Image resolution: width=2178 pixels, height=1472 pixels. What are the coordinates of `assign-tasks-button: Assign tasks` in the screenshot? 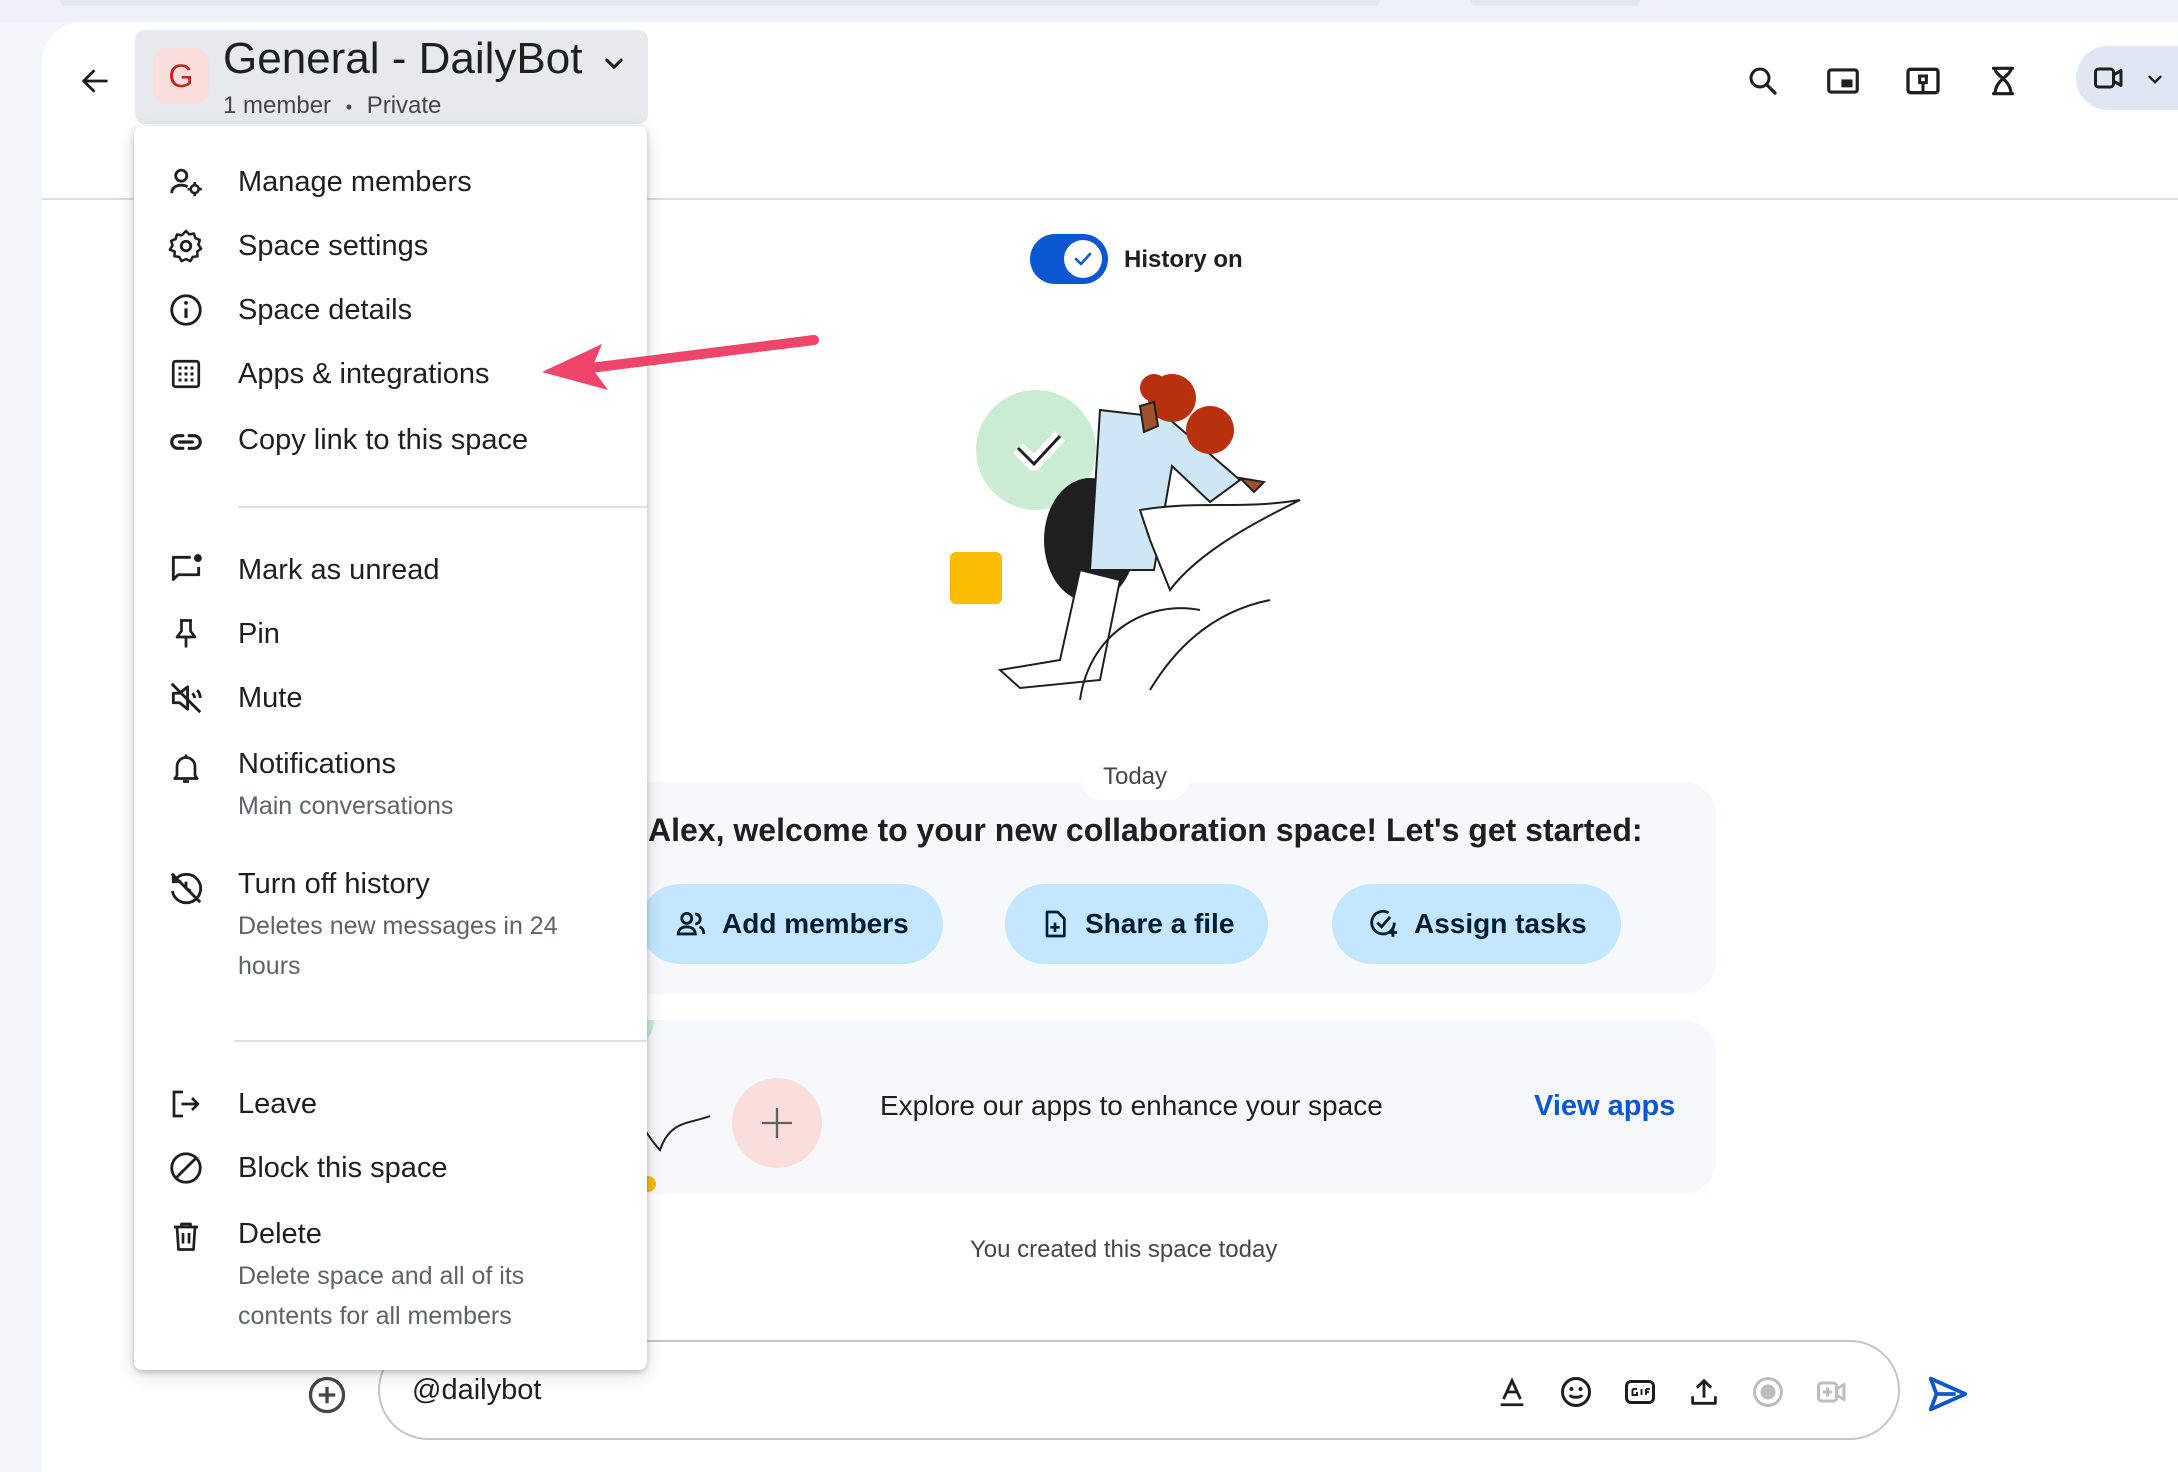 It's located at (1476, 924).